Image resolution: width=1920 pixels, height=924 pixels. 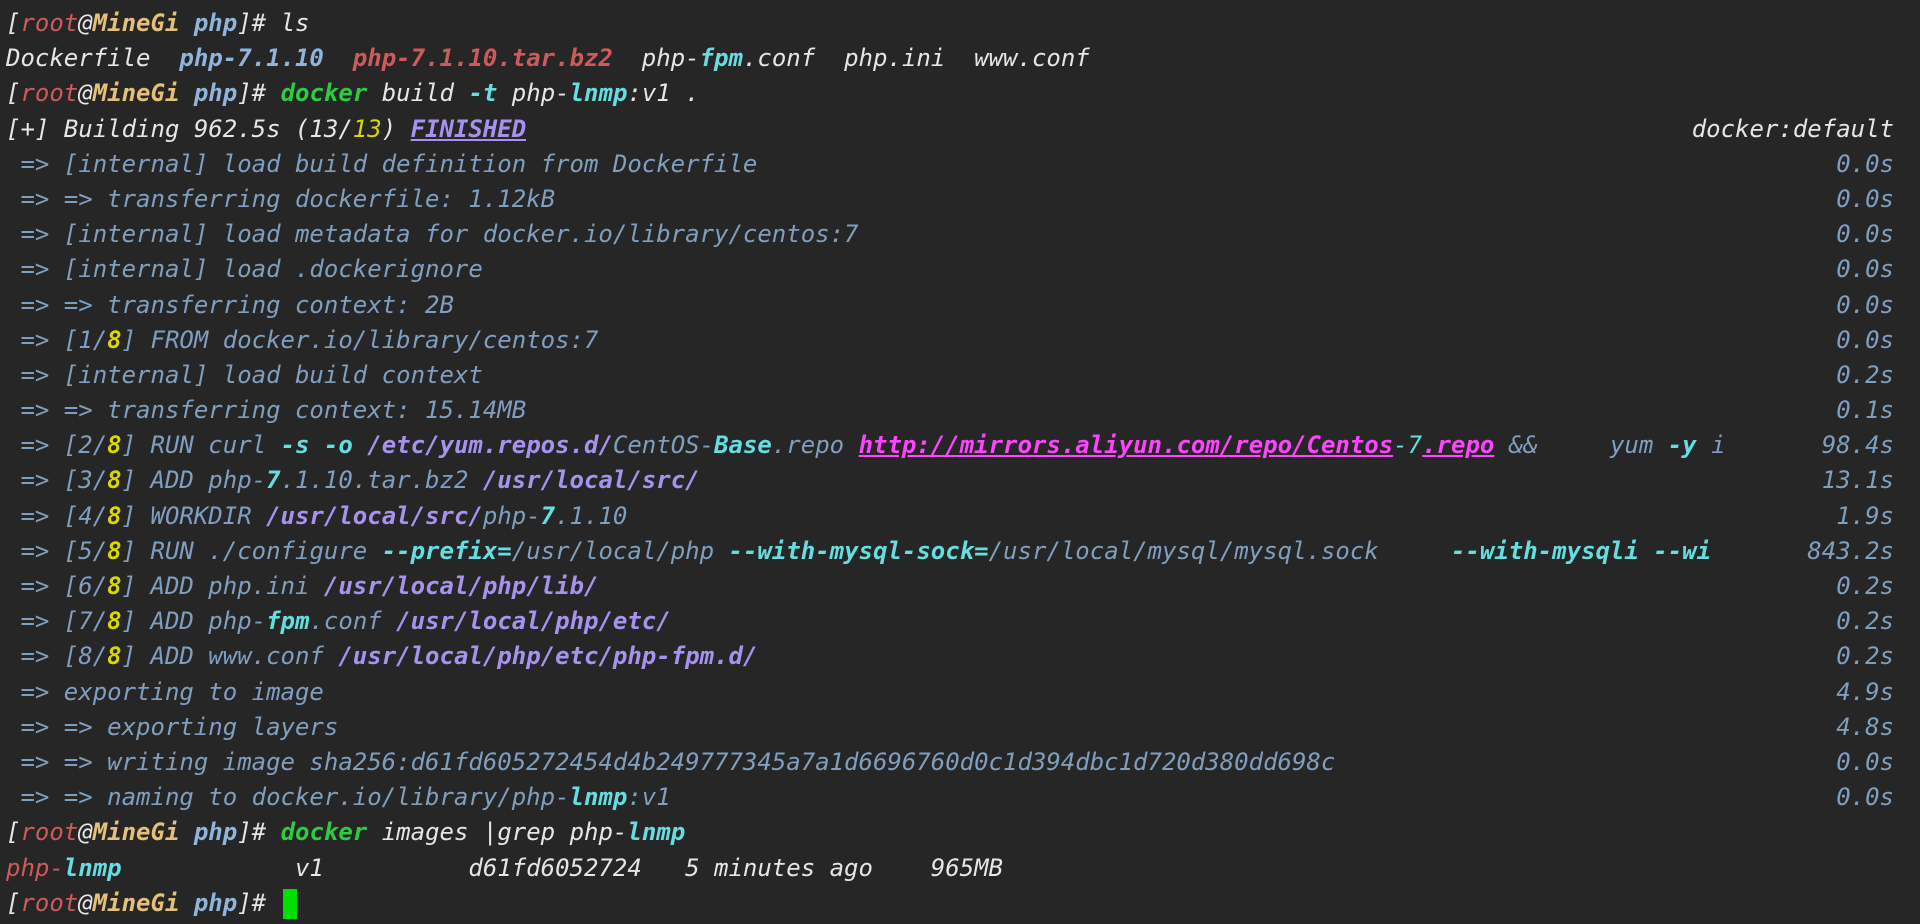 I want to click on build-step-duration: 1.9s, so click(x=1865, y=516).